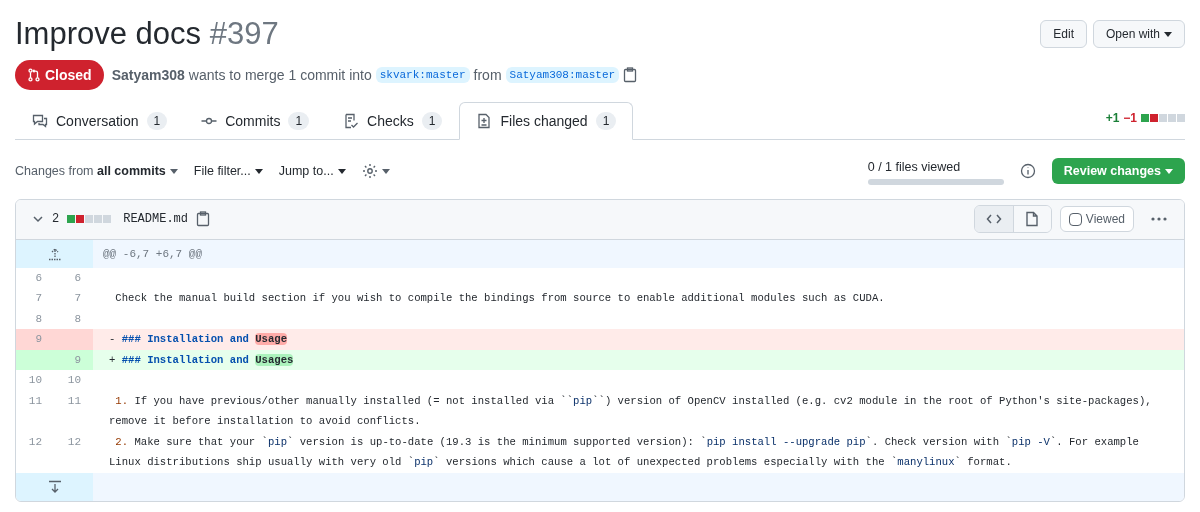 The image size is (1200, 512). What do you see at coordinates (54, 486) in the screenshot?
I see `expand-down-icon` at bounding box center [54, 486].